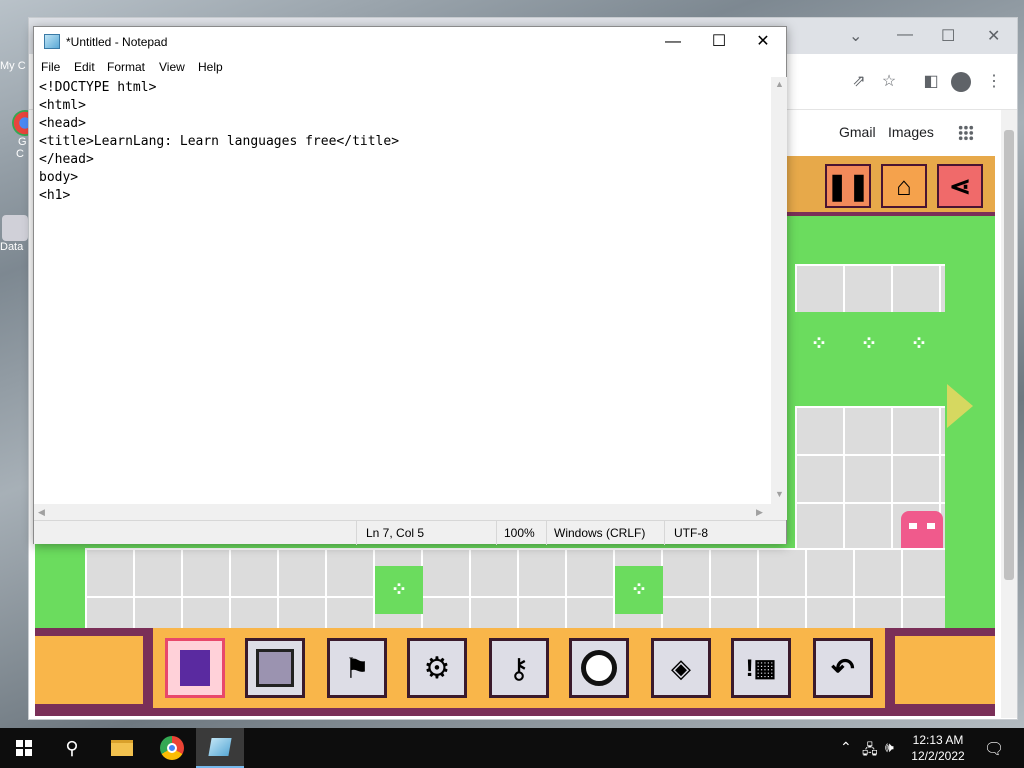 Image resolution: width=1024 pixels, height=768 pixels. I want to click on start-button, so click(24, 748).